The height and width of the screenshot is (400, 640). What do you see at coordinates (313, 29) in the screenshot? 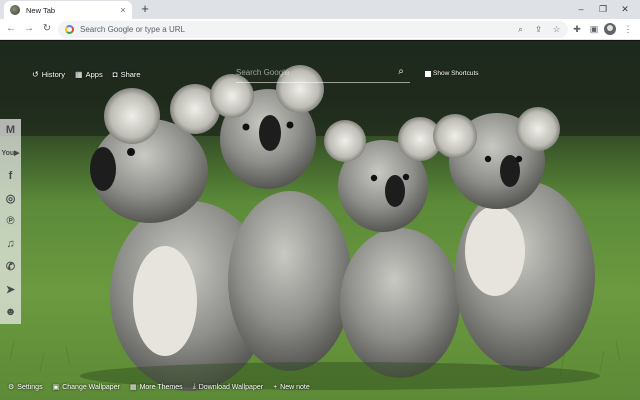
I see `omnibox: Search Google or type a URL ⌕ ⇪ ☆` at bounding box center [313, 29].